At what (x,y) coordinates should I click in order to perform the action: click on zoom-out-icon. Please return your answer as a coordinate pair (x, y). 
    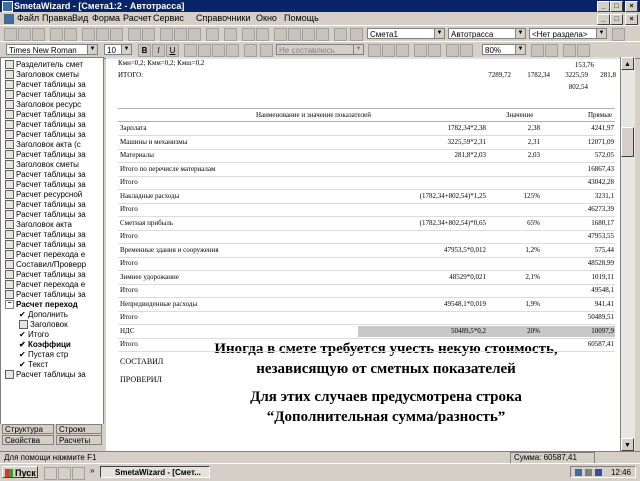
    Looking at the image, I should click on (551, 50).